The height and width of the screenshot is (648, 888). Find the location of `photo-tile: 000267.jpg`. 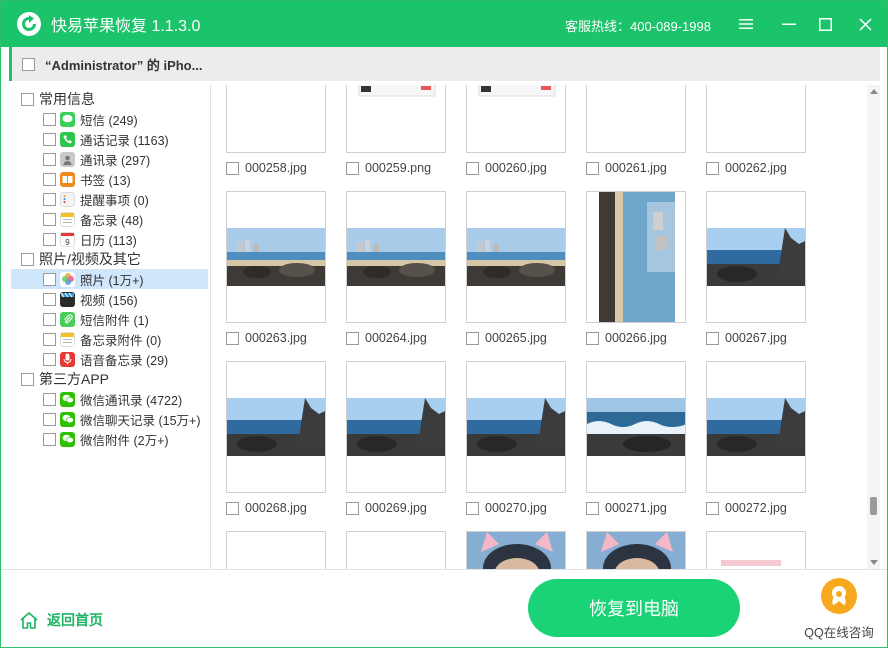

photo-tile: 000267.jpg is located at coordinates (752, 268).